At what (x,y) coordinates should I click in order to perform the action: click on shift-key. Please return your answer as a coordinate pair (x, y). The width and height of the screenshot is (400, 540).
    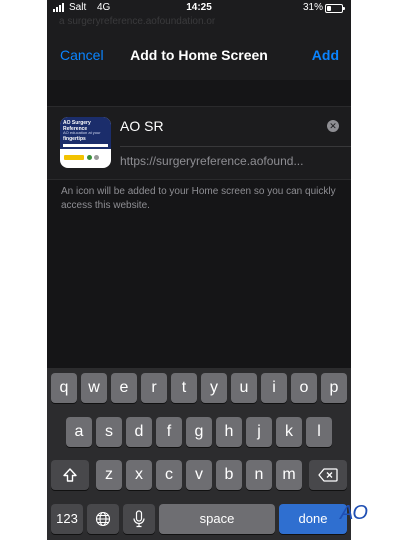
    Looking at the image, I should click on (70, 475).